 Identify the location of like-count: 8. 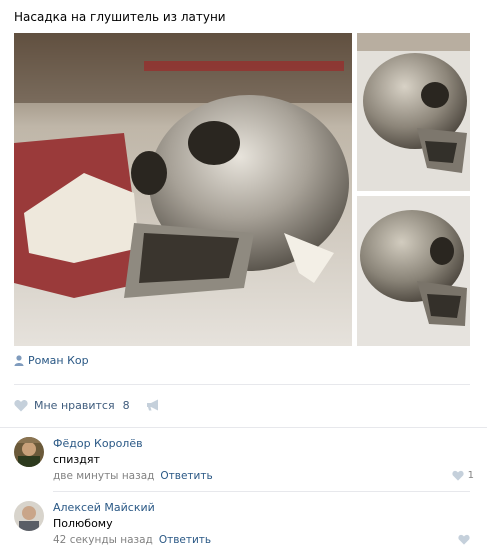
(126, 405).